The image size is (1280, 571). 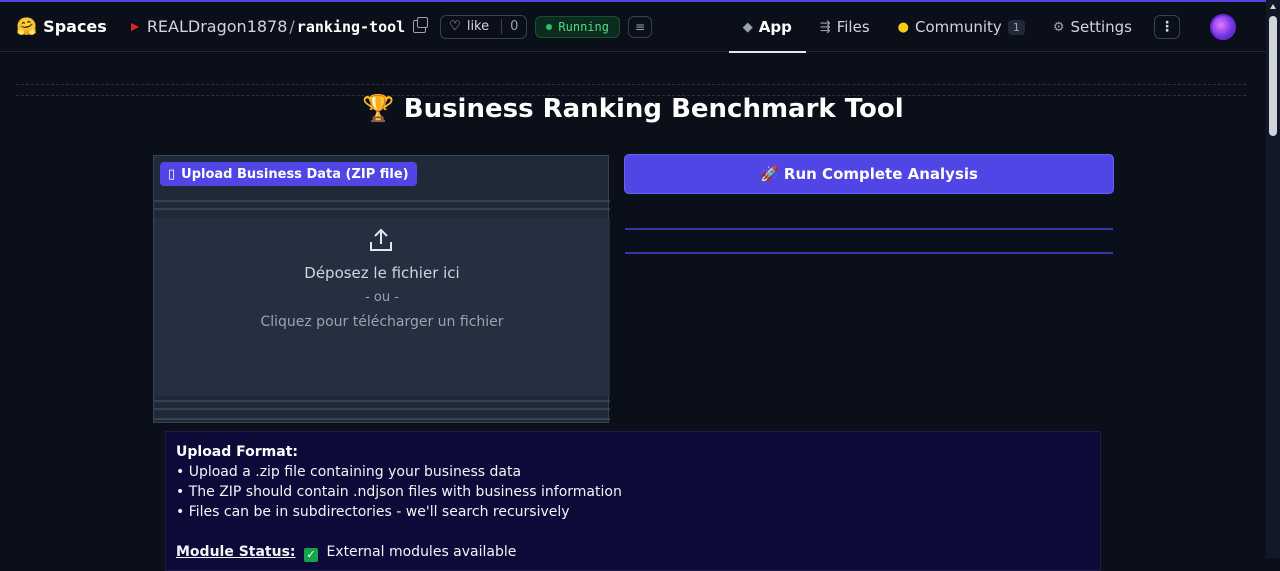 I want to click on space-tabs: ◆ App ⇶ Files ● Community 1 ⚙ Settings ⋮, so click(x=982, y=27).